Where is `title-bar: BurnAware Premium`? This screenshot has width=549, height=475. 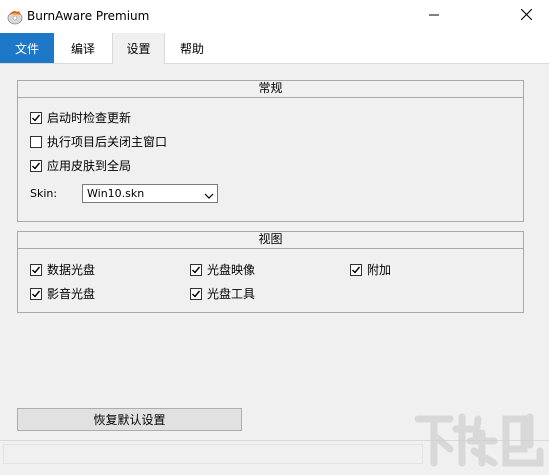 title-bar: BurnAware Premium is located at coordinates (274, 16).